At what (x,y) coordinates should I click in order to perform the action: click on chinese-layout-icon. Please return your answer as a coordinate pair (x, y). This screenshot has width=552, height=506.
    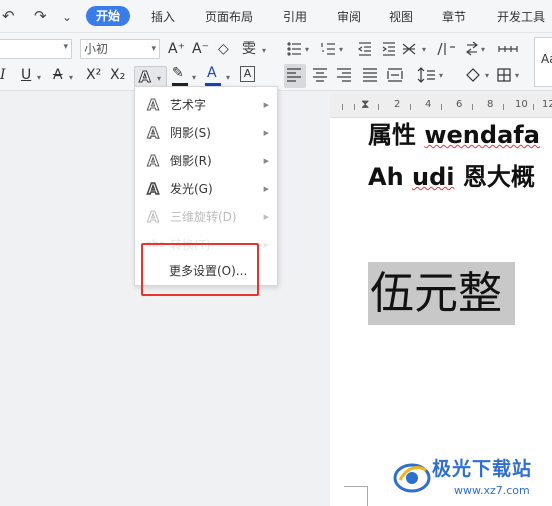
    Looking at the image, I should click on (409, 49).